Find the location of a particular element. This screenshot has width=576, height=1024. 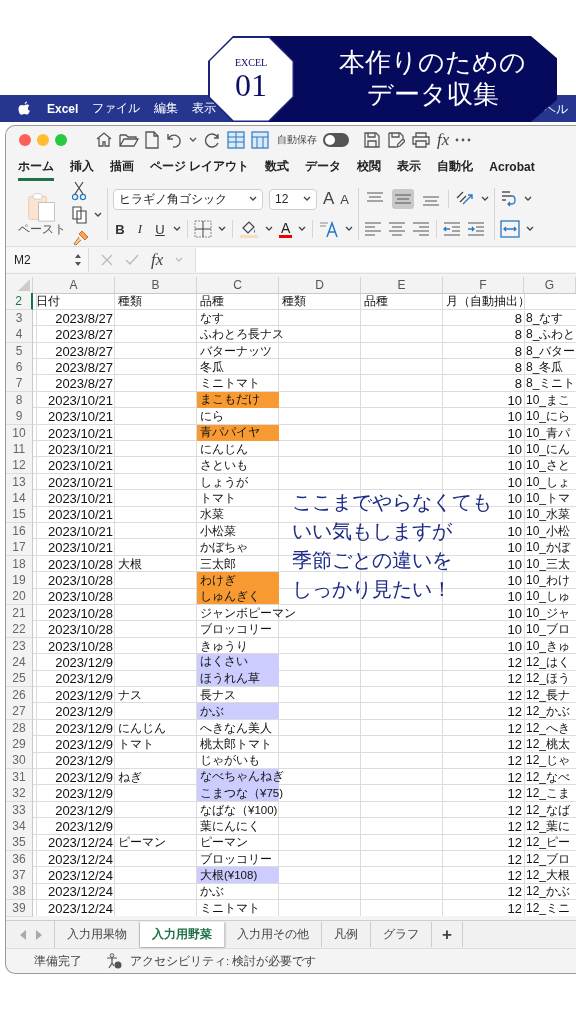

ribbon-tab: データ is located at coordinates (323, 168).